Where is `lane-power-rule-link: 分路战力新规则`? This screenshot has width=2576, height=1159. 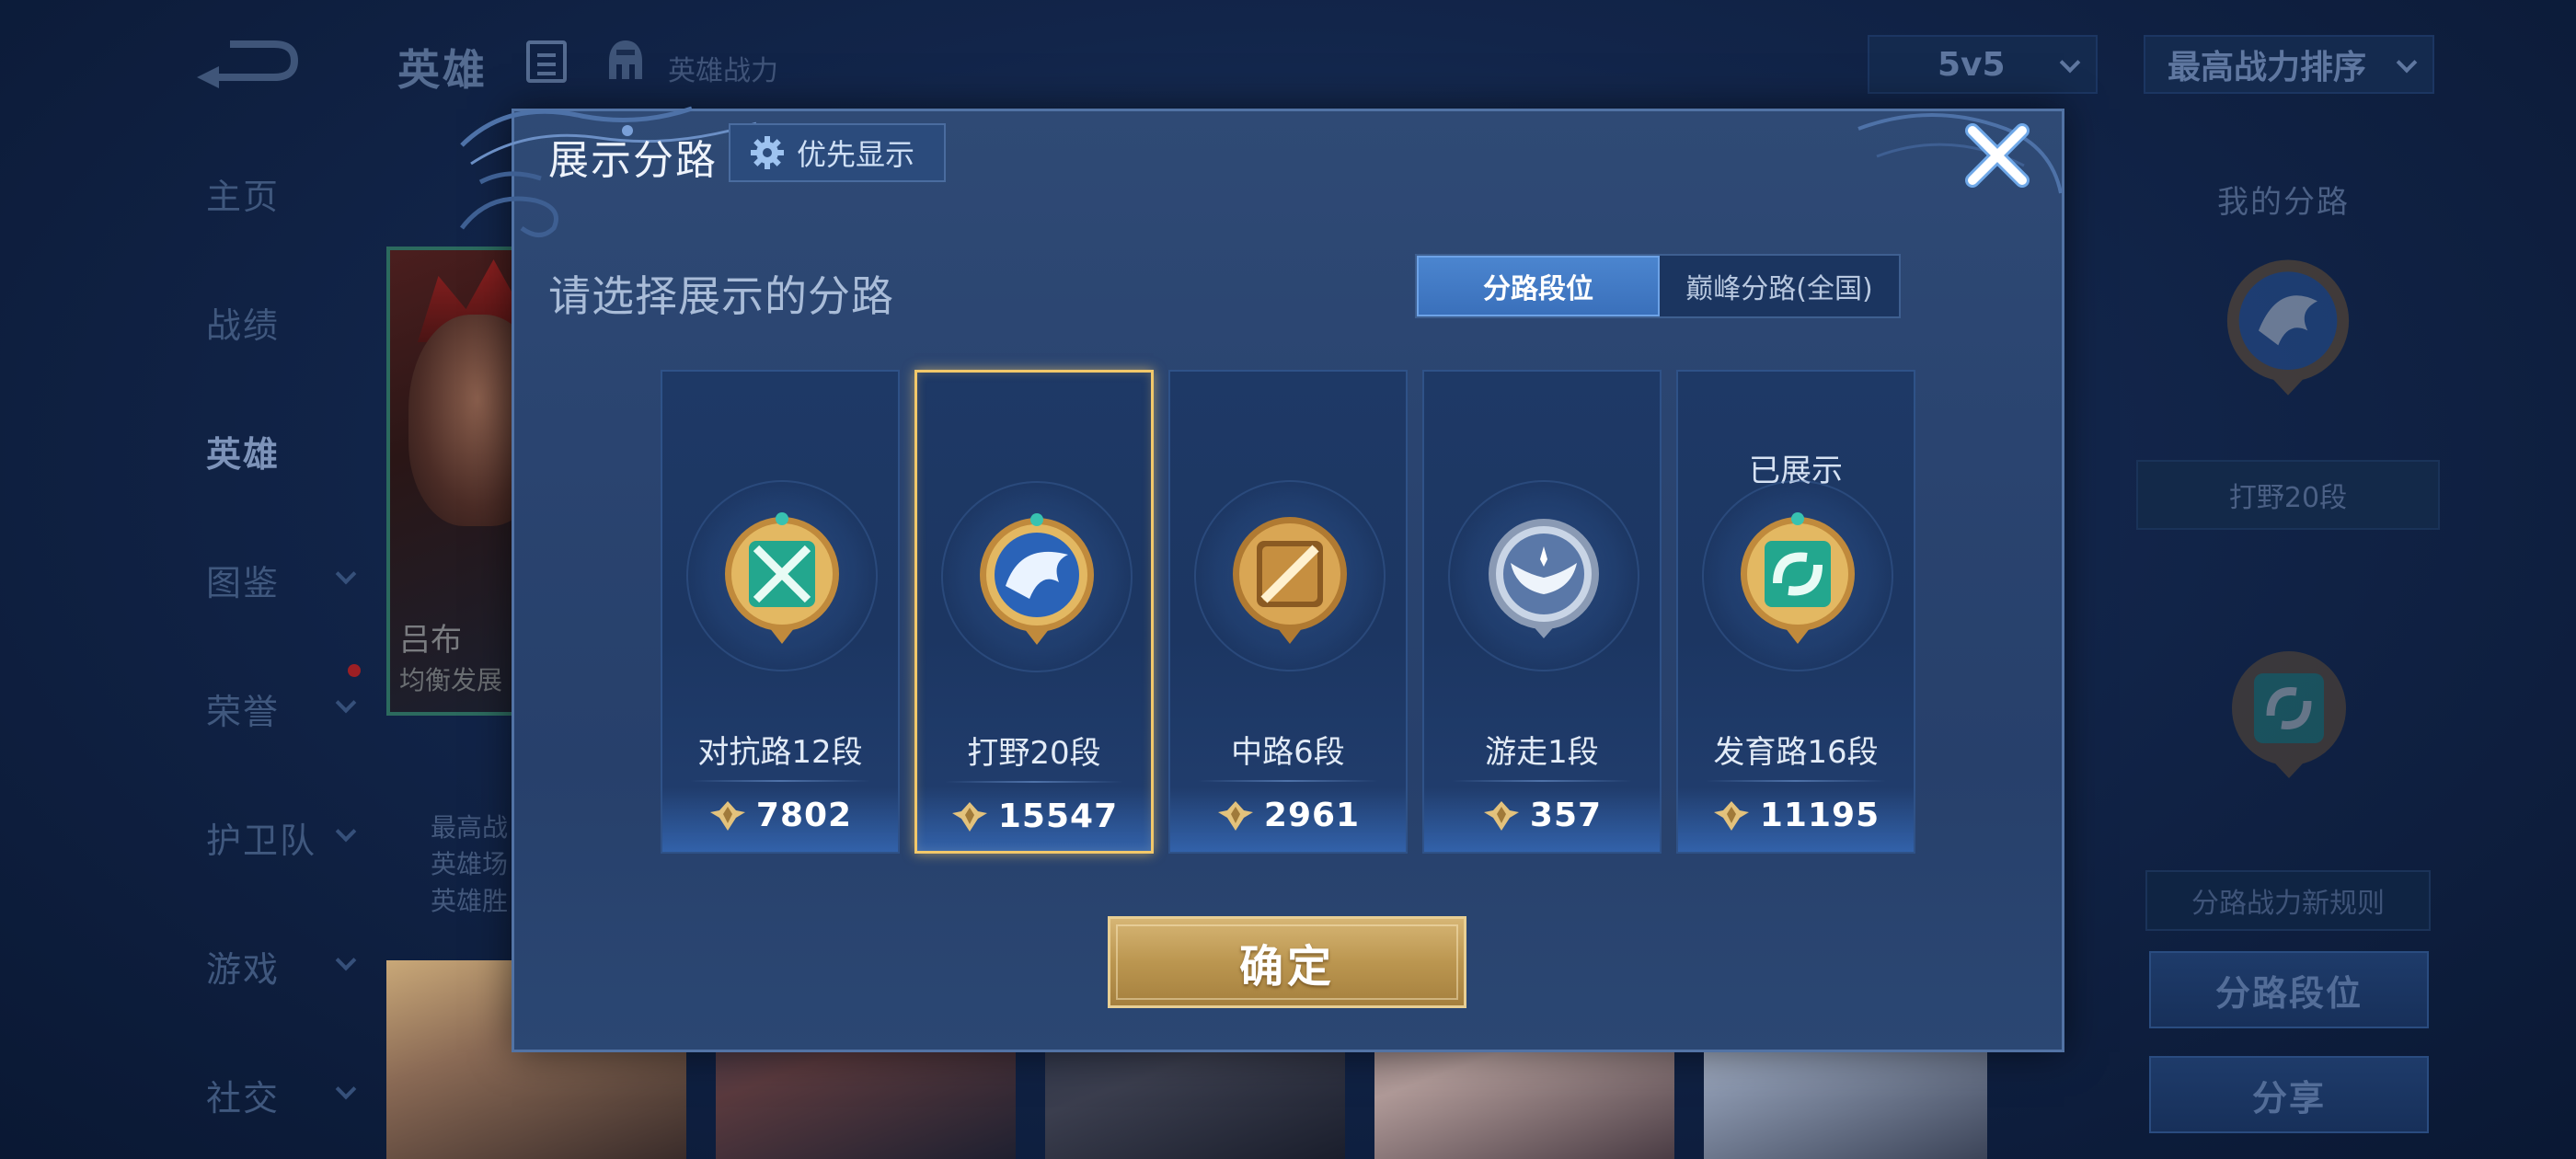 lane-power-rule-link: 分路战力新规则 is located at coordinates (2288, 900).